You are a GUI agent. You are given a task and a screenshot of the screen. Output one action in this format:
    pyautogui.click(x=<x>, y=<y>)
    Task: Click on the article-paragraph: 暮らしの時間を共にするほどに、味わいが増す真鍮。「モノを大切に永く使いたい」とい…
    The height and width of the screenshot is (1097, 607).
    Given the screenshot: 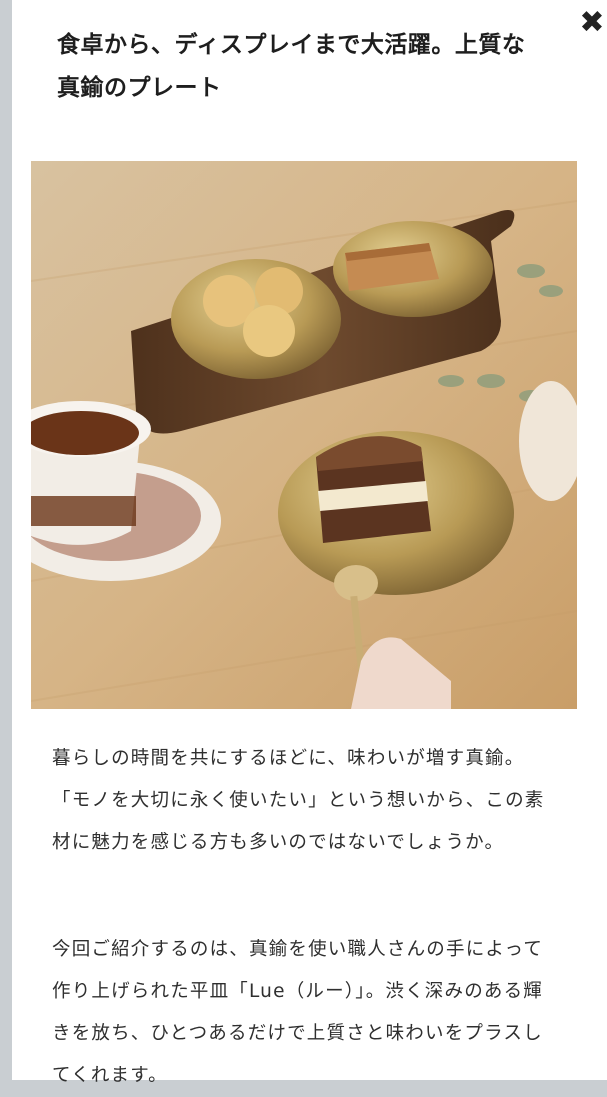 What is the action you would take?
    pyautogui.click(x=298, y=800)
    